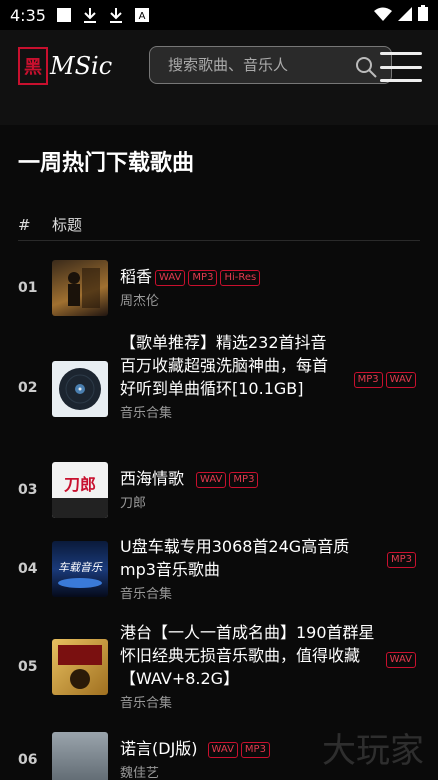 This screenshot has height=780, width=438. I want to click on watermark: 大玩家, so click(373, 751).